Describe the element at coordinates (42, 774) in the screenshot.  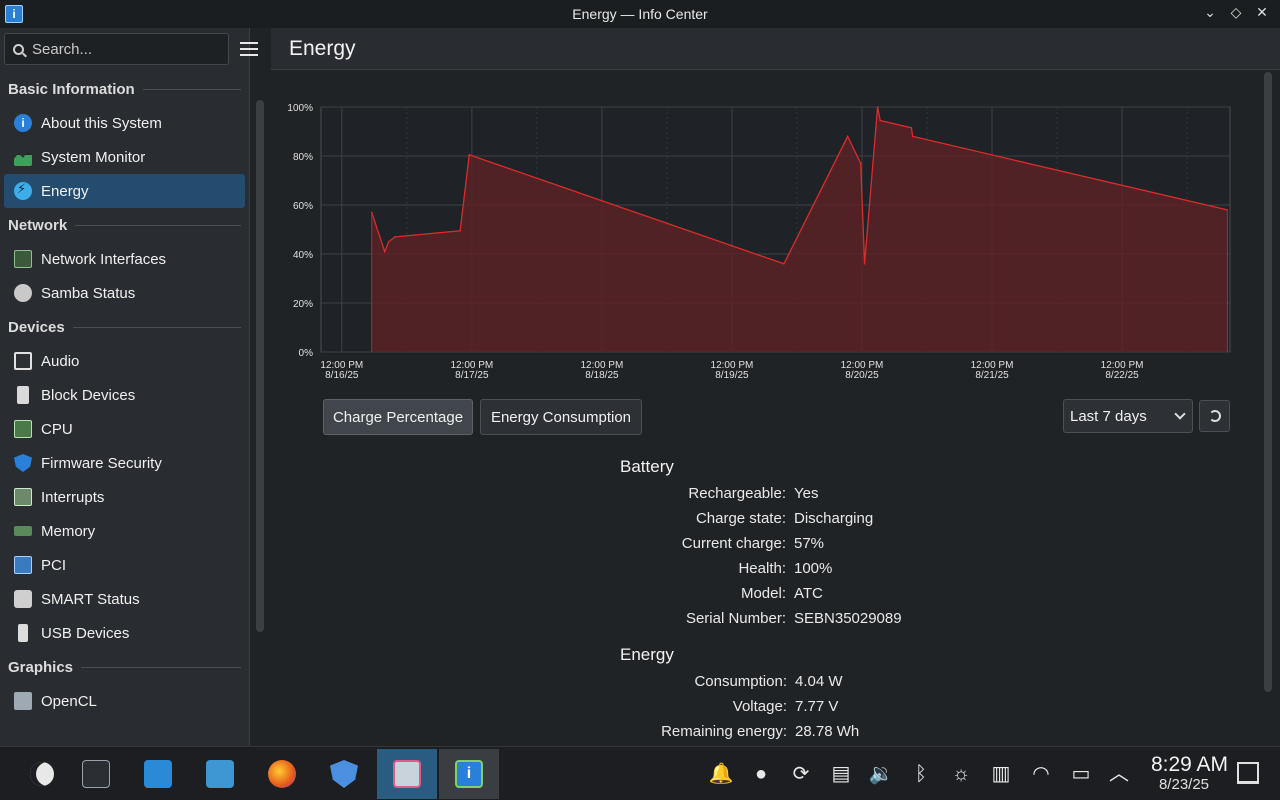
I see `steamos-launcher-button` at that location.